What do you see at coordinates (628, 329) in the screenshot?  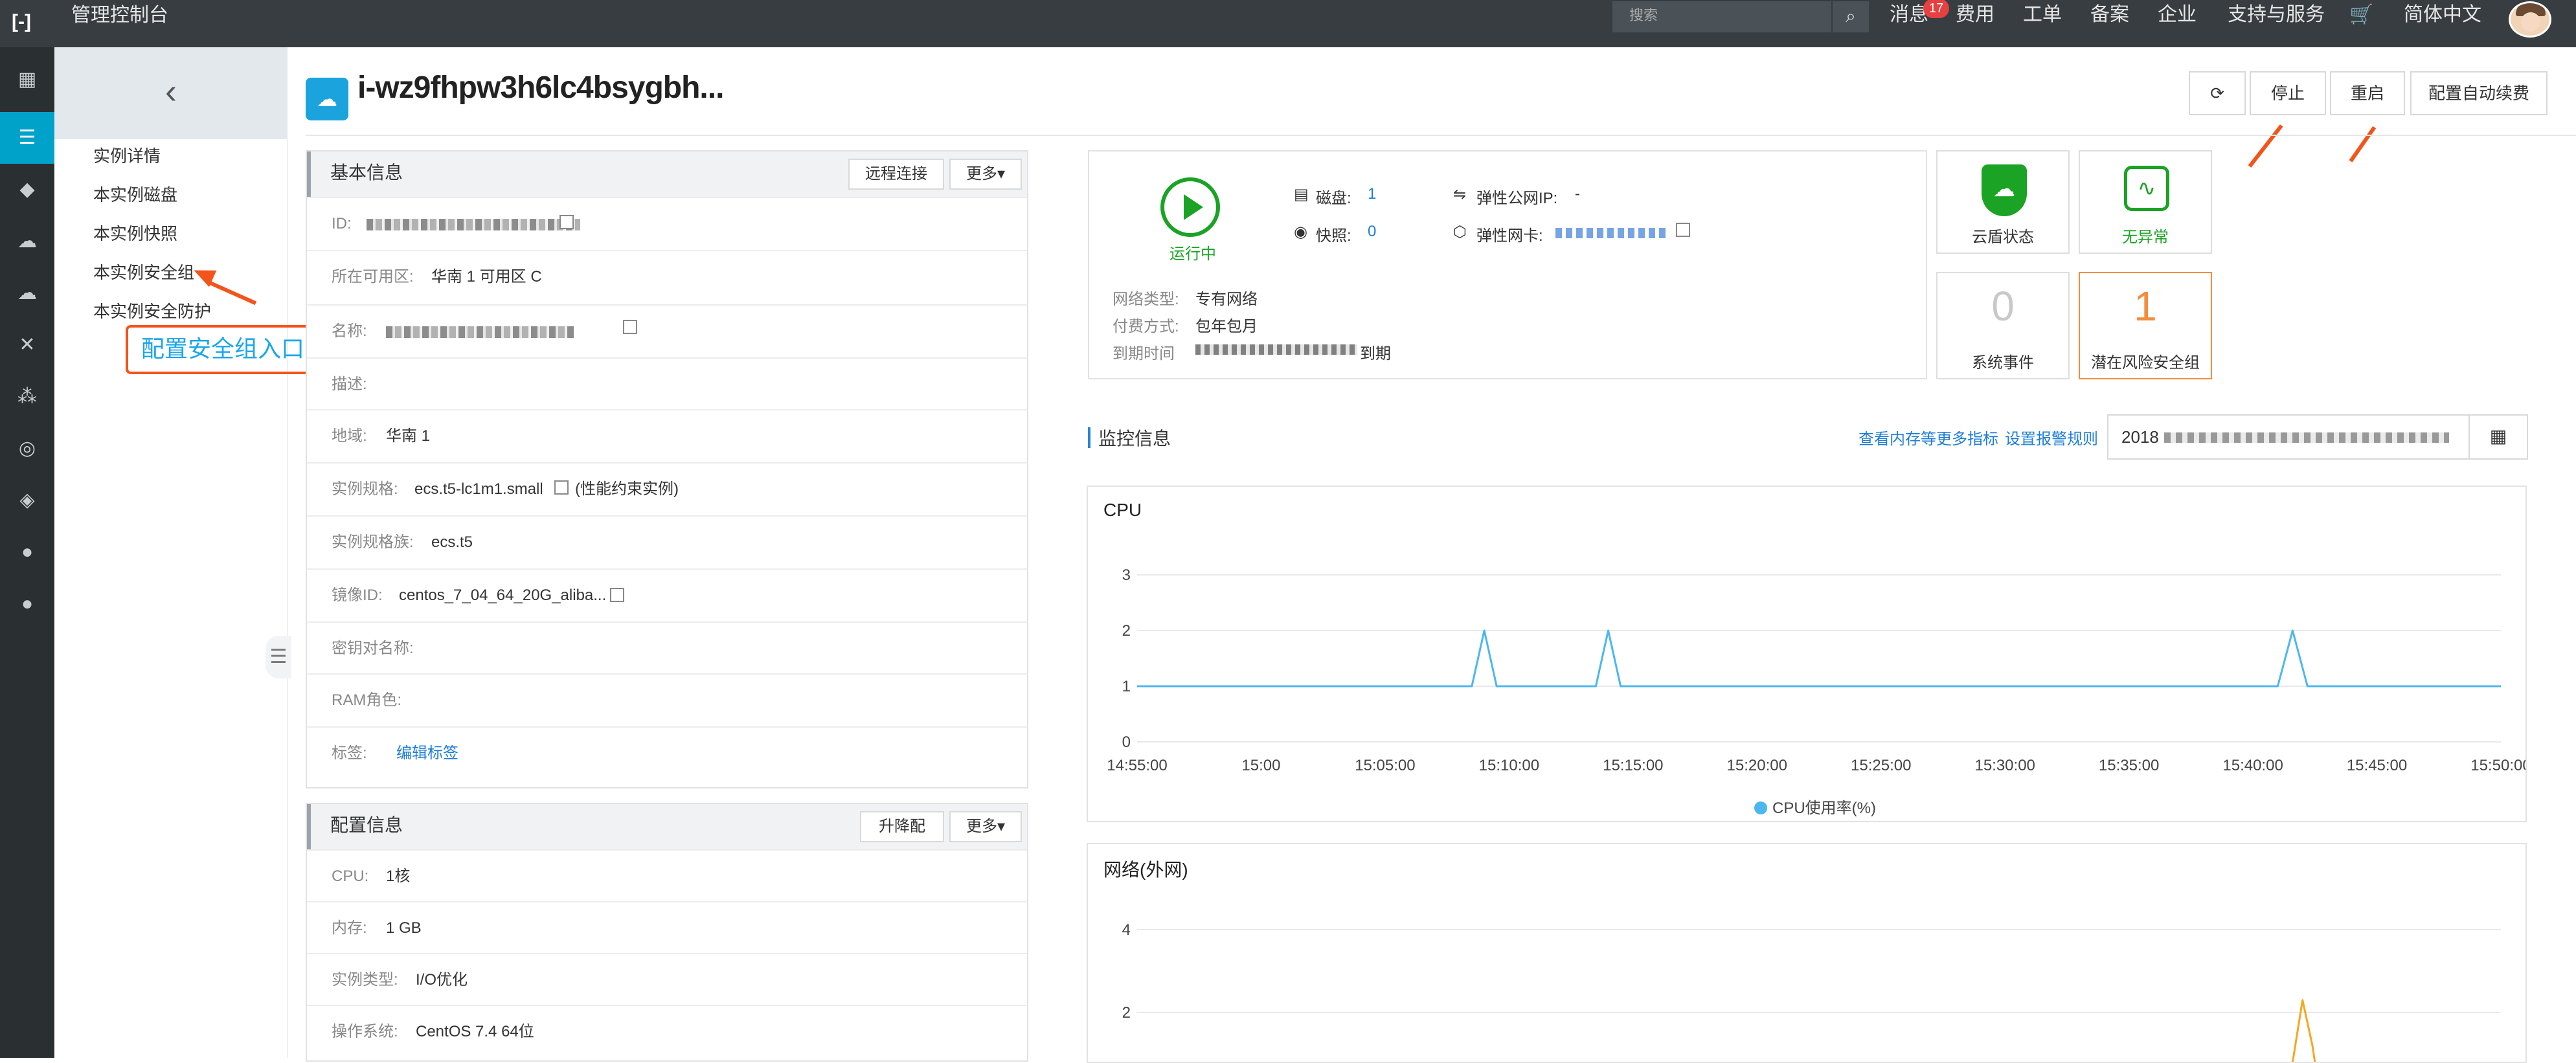 I see `edit-icon` at bounding box center [628, 329].